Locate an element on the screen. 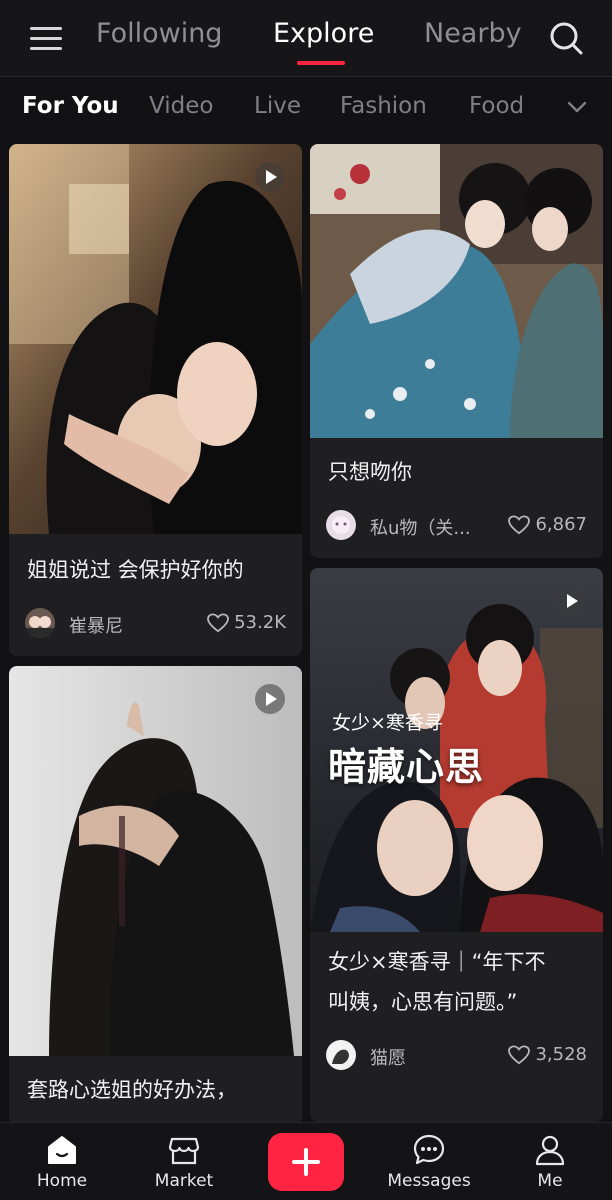 Image resolution: width=612 pixels, height=1200 pixels. card-meta: 崔暴尼 53.2K is located at coordinates (155, 624).